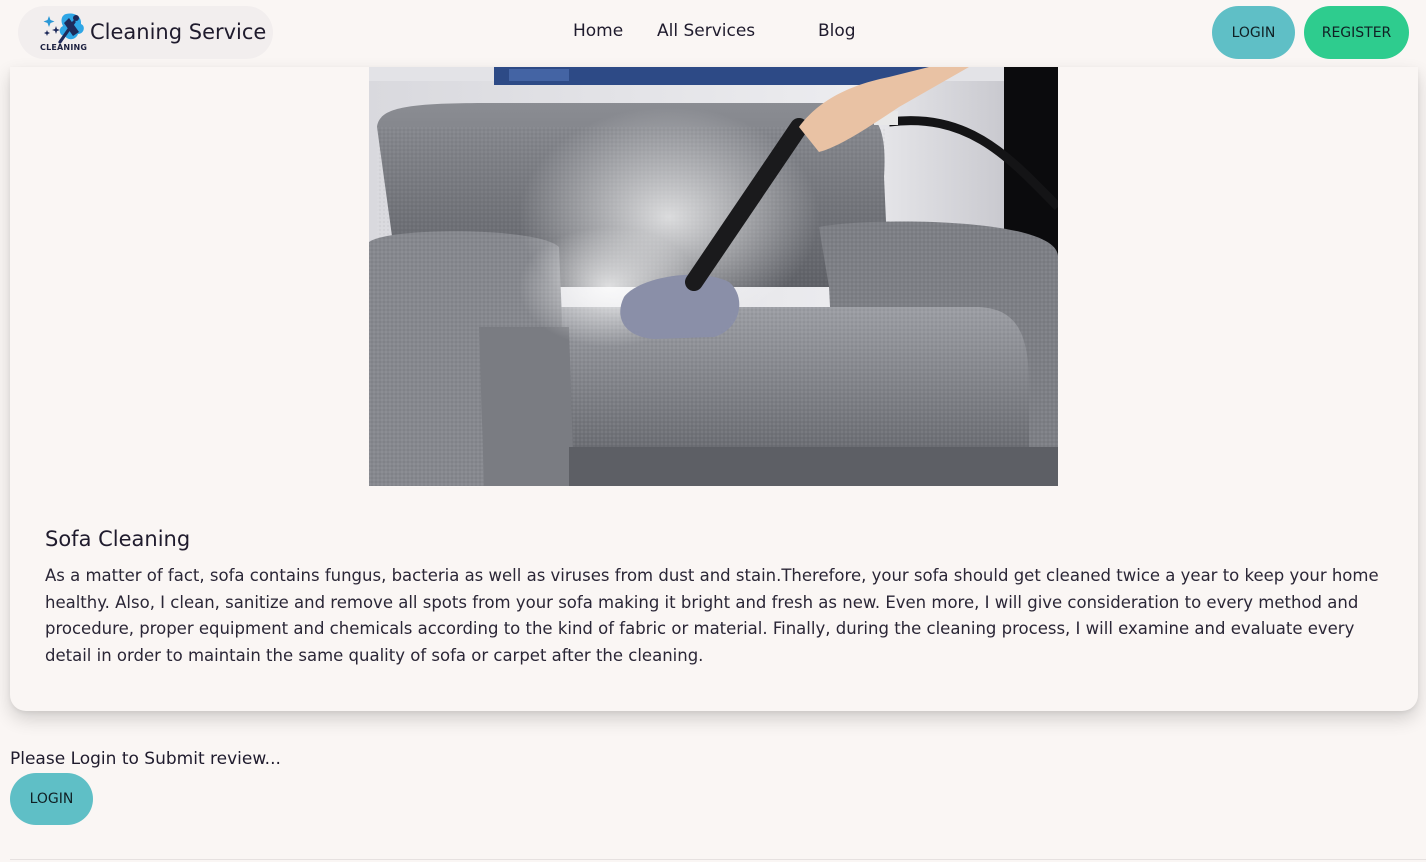  What do you see at coordinates (118, 539) in the screenshot?
I see `service-title: Sofa Cleaning` at bounding box center [118, 539].